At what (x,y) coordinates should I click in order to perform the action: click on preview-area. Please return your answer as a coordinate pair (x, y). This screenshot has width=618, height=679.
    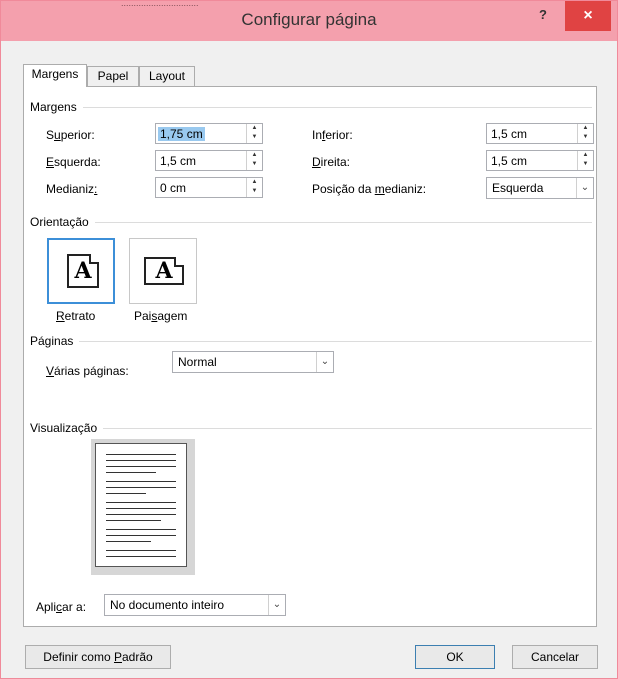
    Looking at the image, I should click on (143, 507).